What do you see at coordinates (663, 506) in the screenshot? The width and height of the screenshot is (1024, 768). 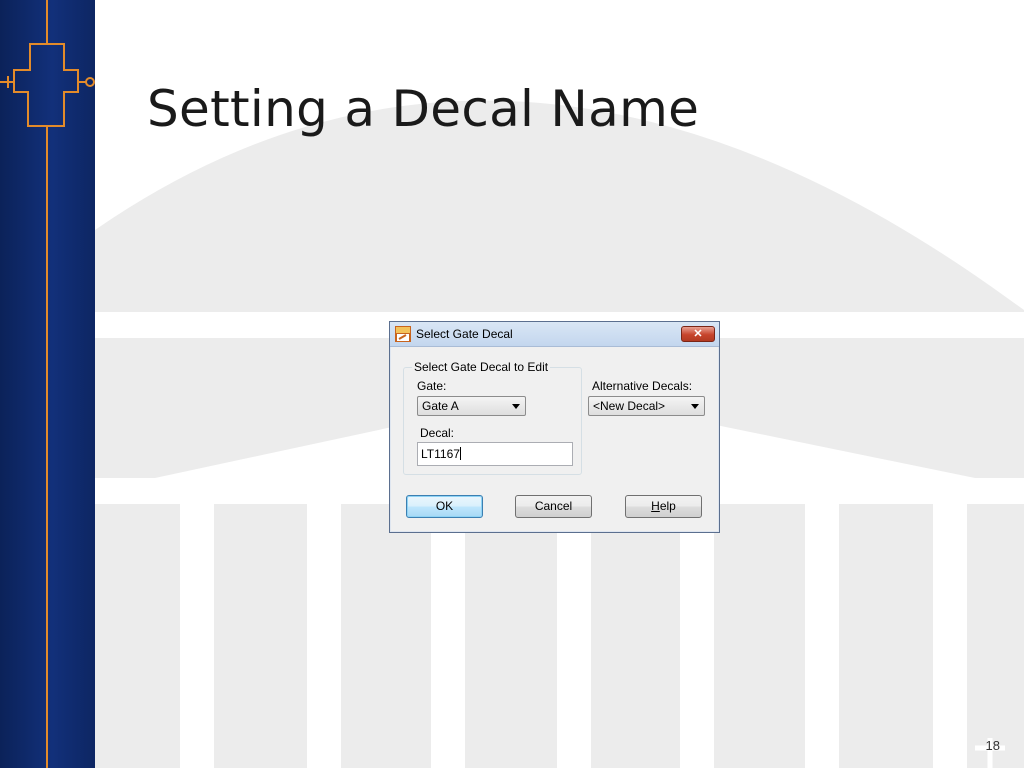 I see `help-button: Help` at bounding box center [663, 506].